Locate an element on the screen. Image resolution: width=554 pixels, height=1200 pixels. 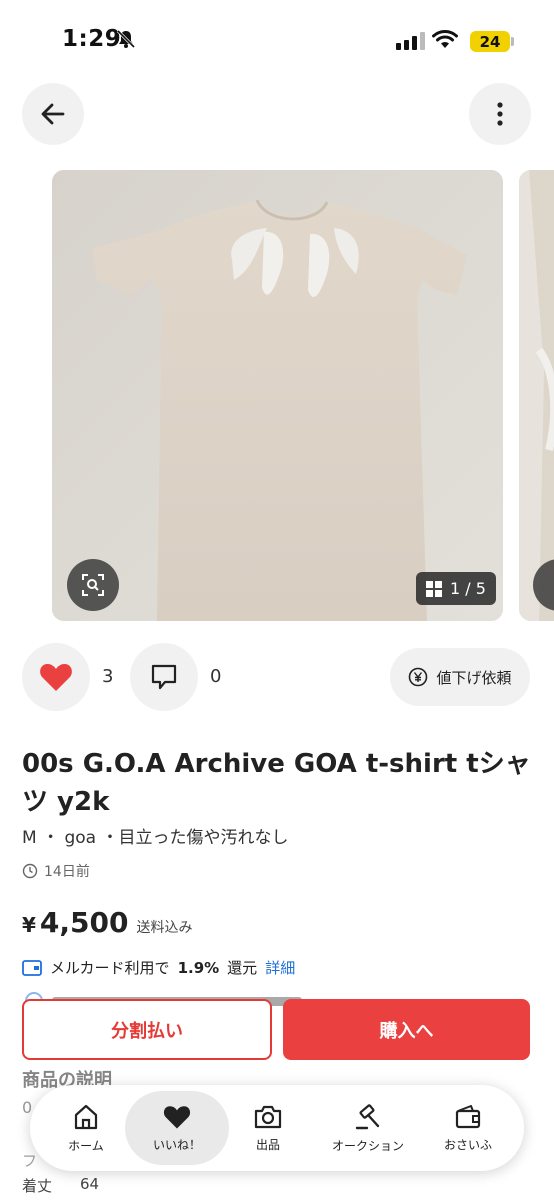
price-down-request-button: 値下げ依頼 is located at coordinates (460, 677).